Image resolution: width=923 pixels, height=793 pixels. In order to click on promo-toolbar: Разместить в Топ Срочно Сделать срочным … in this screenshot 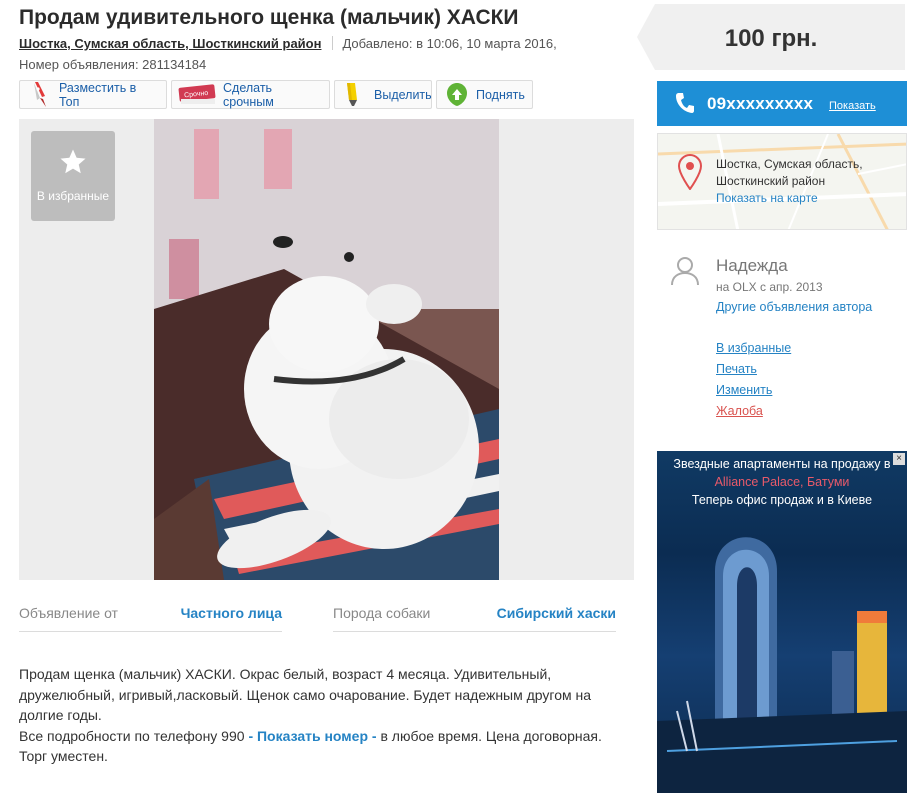, I will do `click(276, 94)`.